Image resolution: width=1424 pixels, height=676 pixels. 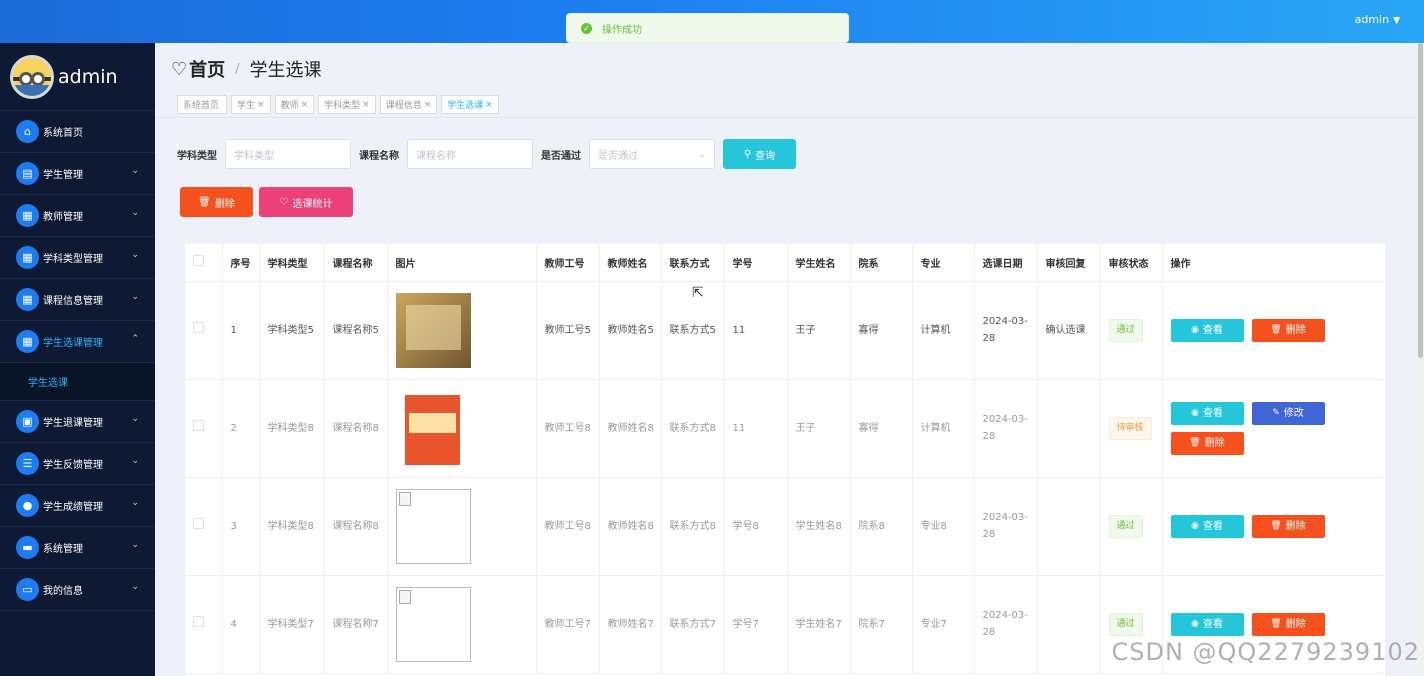 What do you see at coordinates (63, 133) in the screenshot?
I see `sidebar-item-label: 系统首页` at bounding box center [63, 133].